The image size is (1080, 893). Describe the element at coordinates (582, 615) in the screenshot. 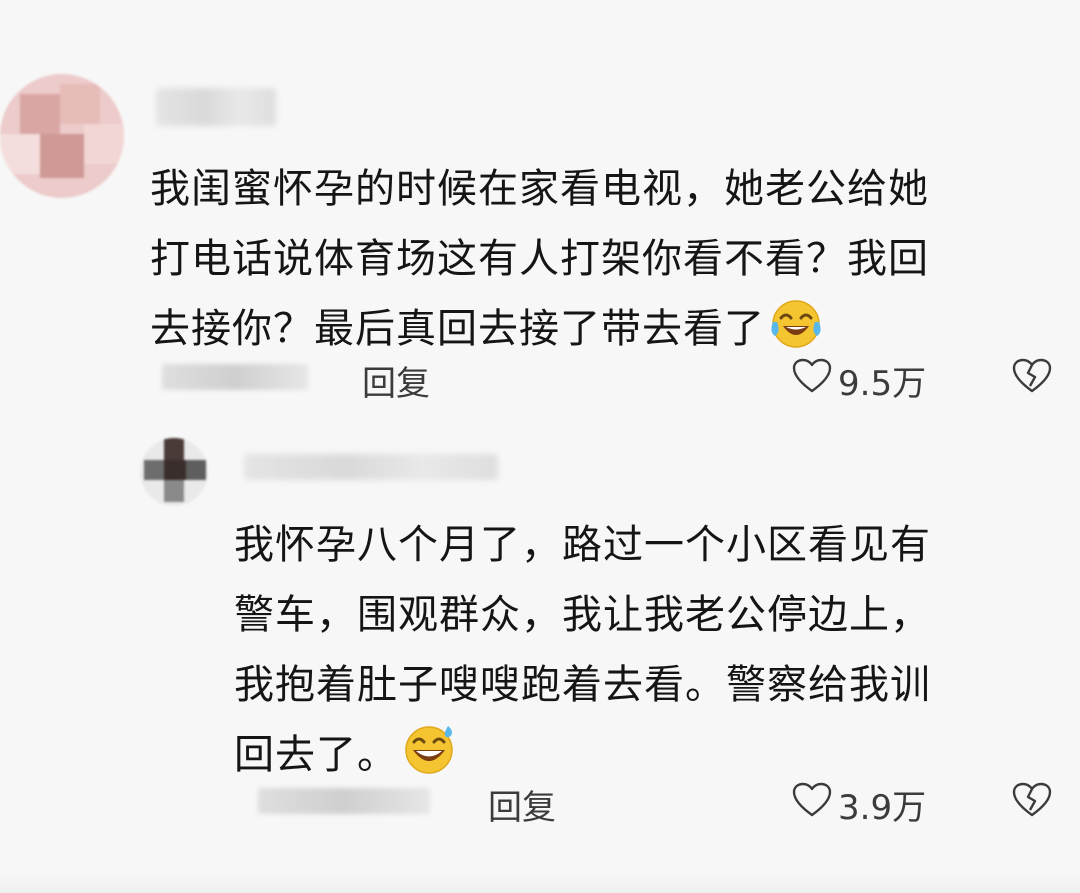

I see `comment-line: 警车，围观群众，我让我老公停边上，` at that location.